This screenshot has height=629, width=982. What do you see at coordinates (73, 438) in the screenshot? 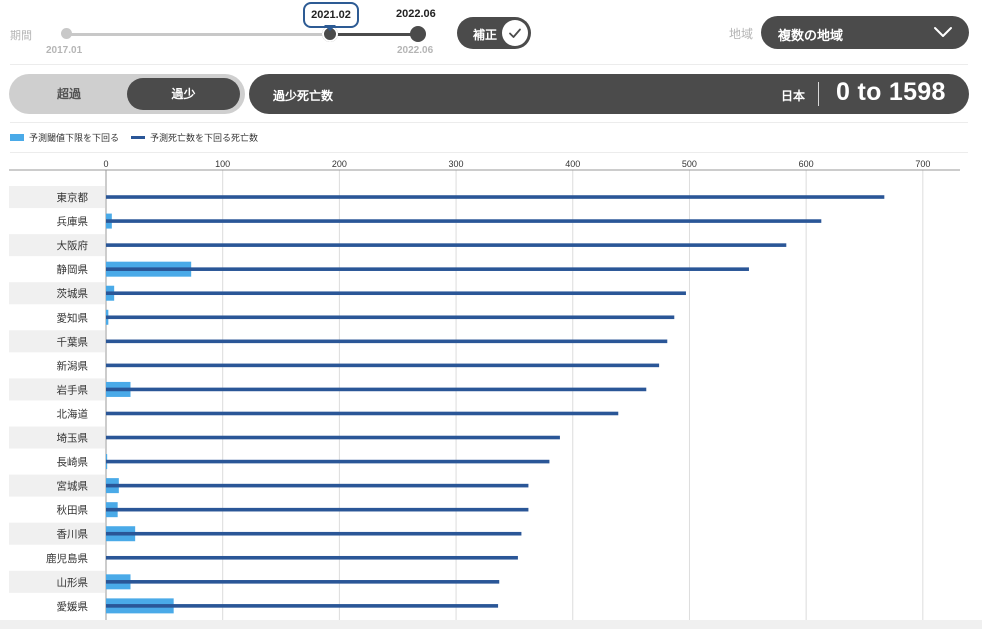
I see `category-label: 埼玉県` at bounding box center [73, 438].